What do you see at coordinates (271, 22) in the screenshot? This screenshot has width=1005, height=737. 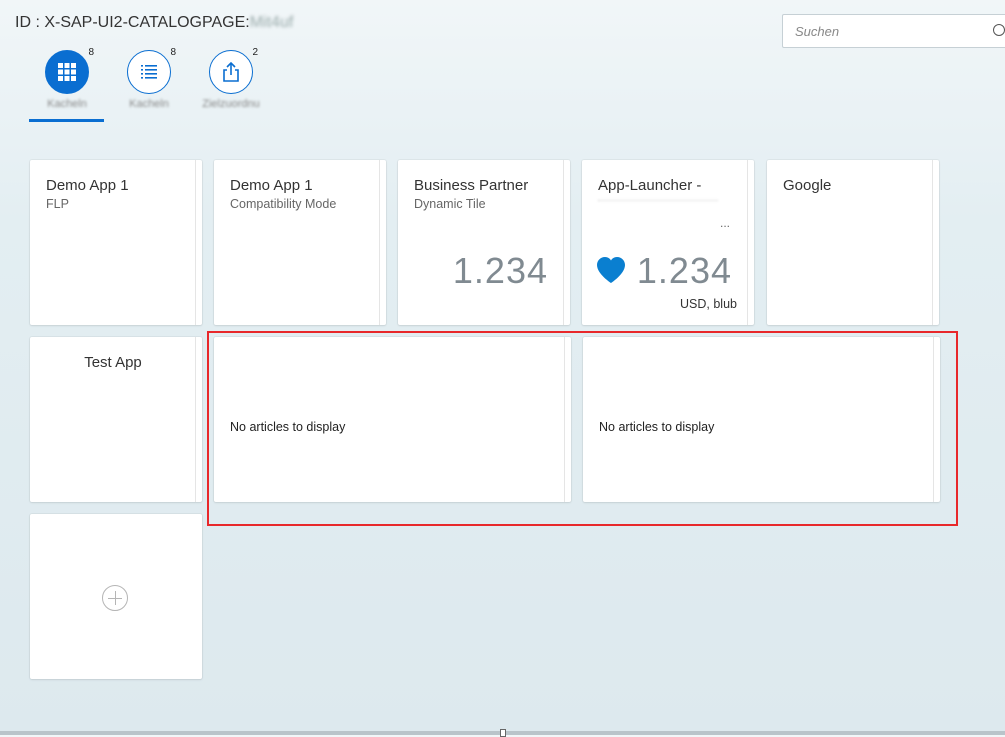 I see `page-id-suffix: Mit4uf` at bounding box center [271, 22].